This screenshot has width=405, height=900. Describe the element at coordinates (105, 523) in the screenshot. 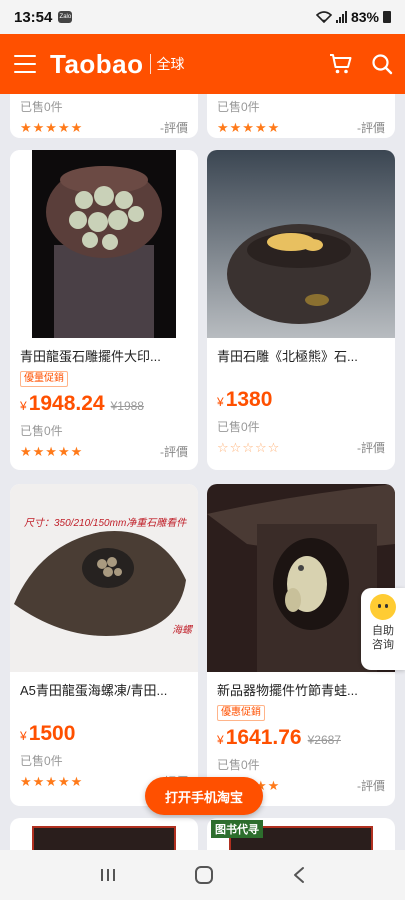

I see `image-size-caption: 尺寸：350/210/150mm净重石雕看件` at that location.